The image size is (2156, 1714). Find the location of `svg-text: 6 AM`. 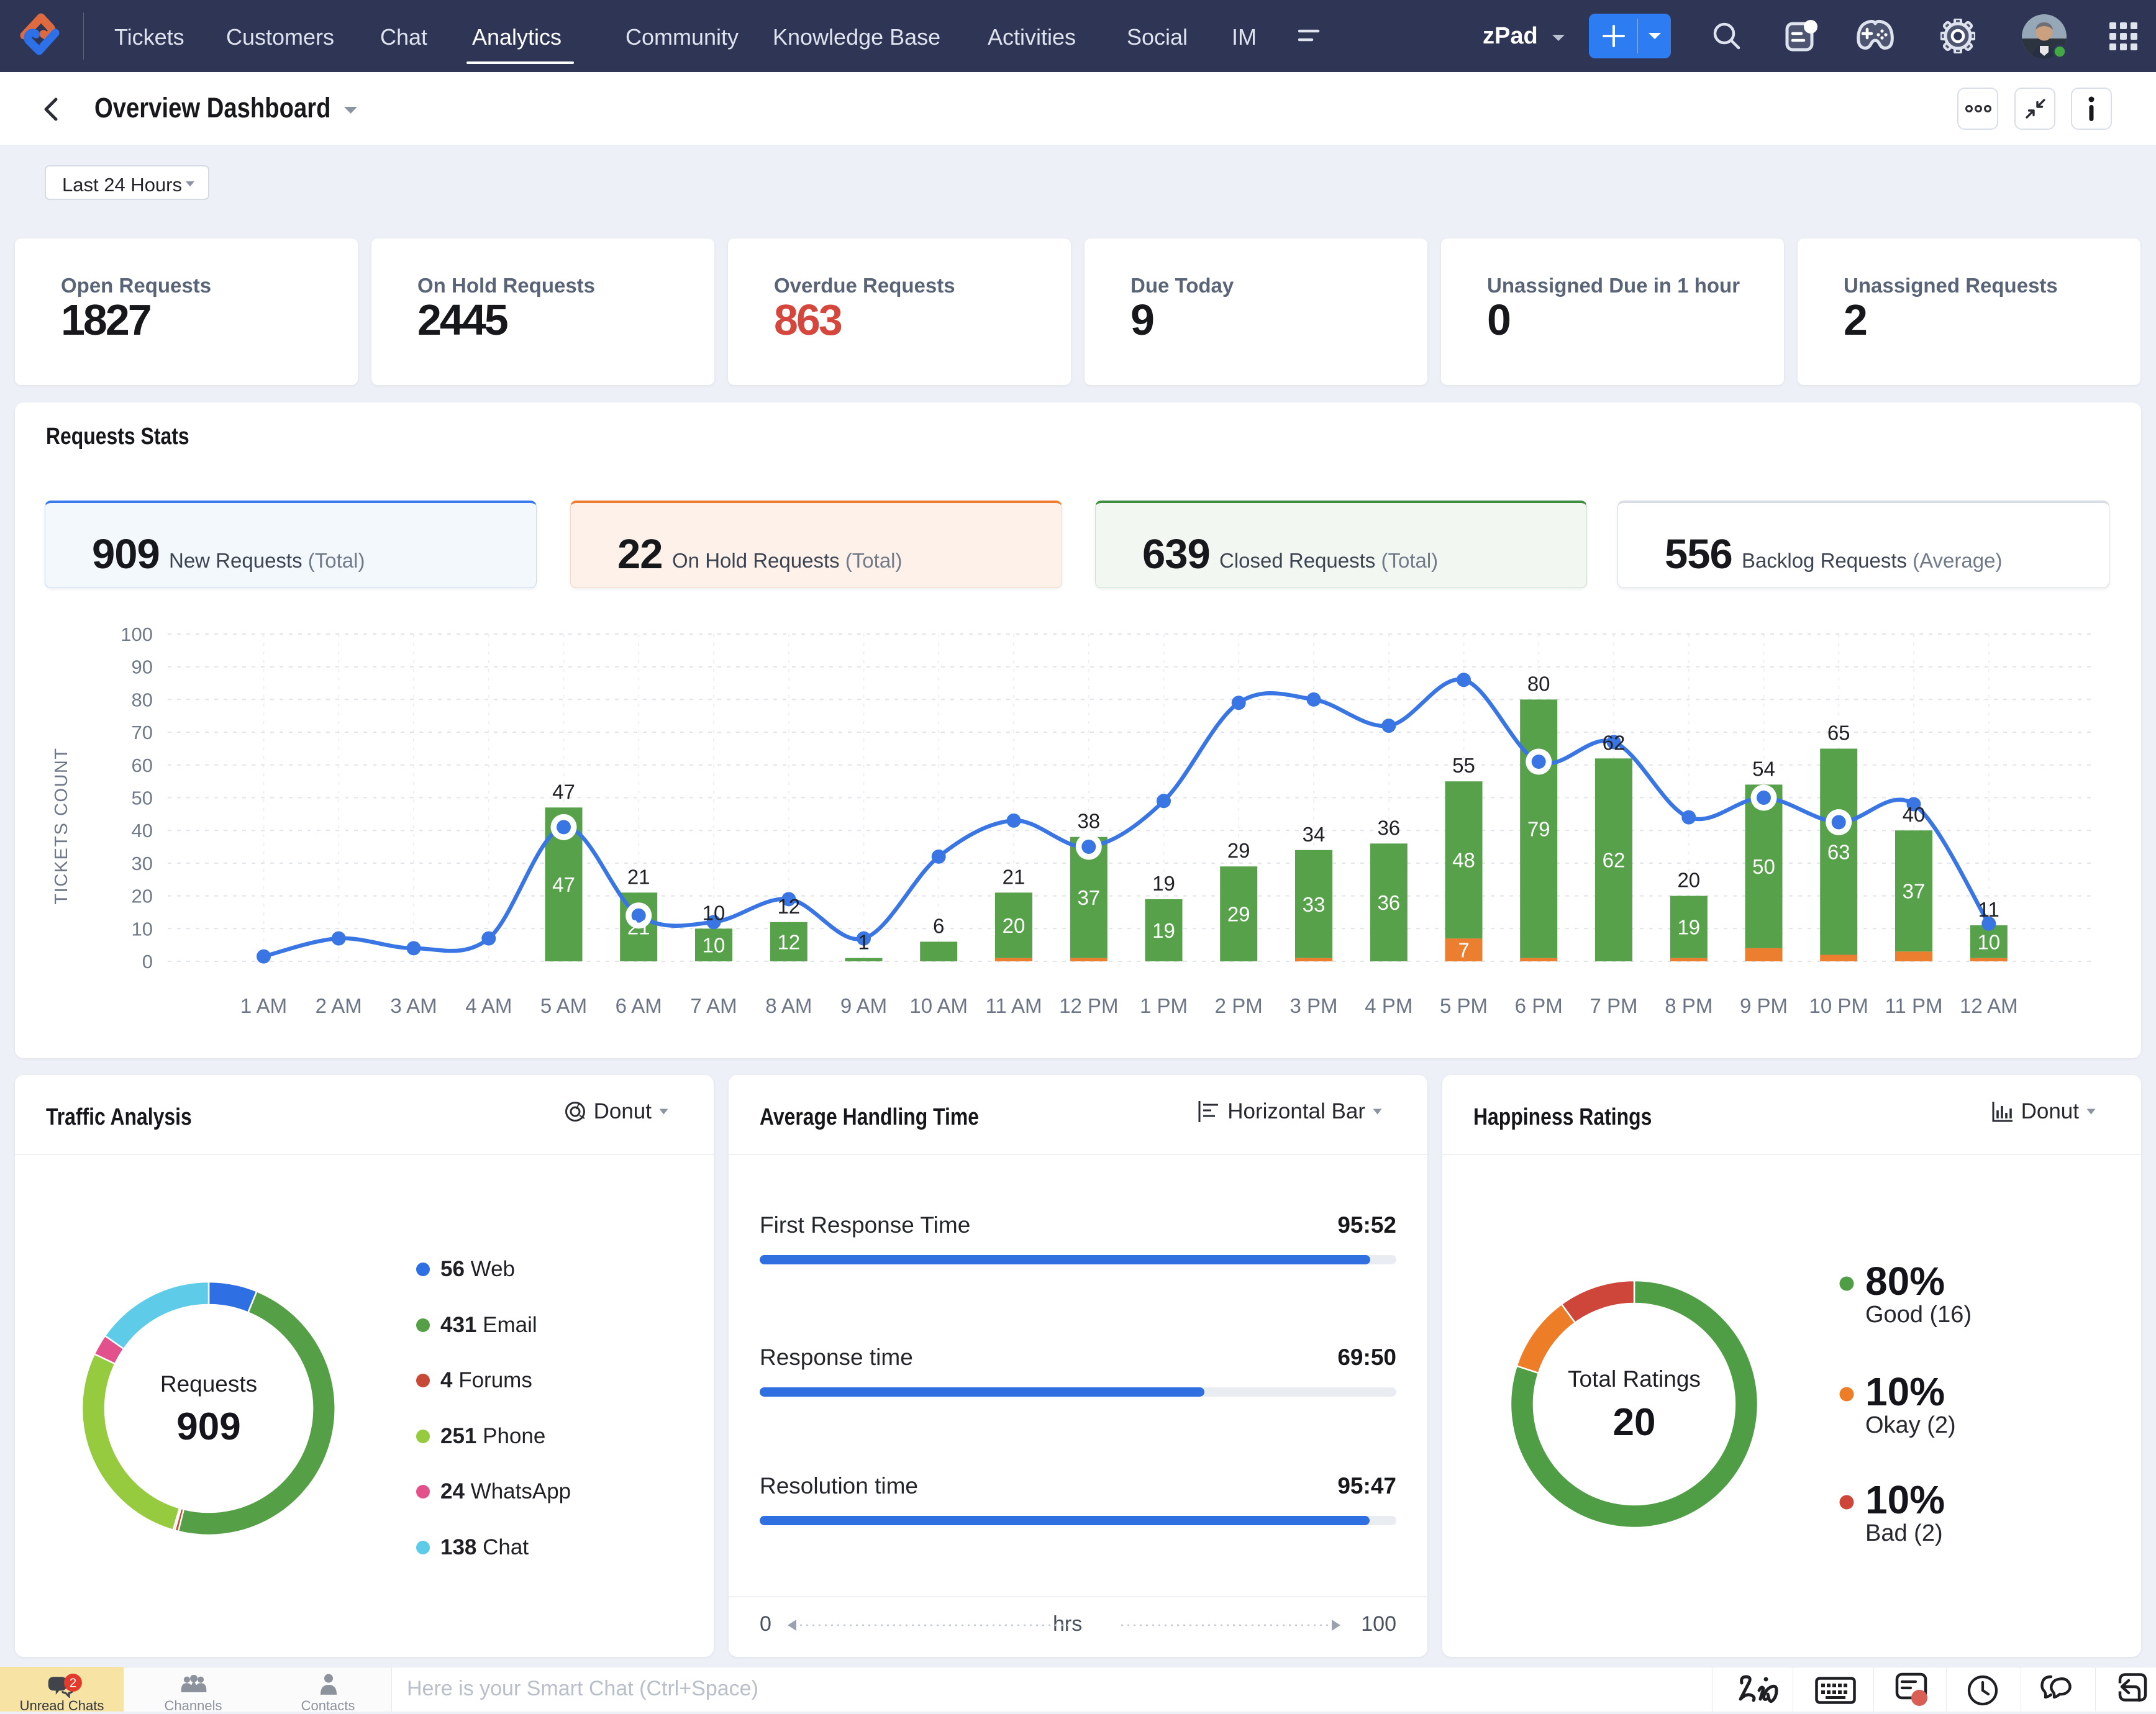

svg-text: 6 AM is located at coordinates (639, 1005).